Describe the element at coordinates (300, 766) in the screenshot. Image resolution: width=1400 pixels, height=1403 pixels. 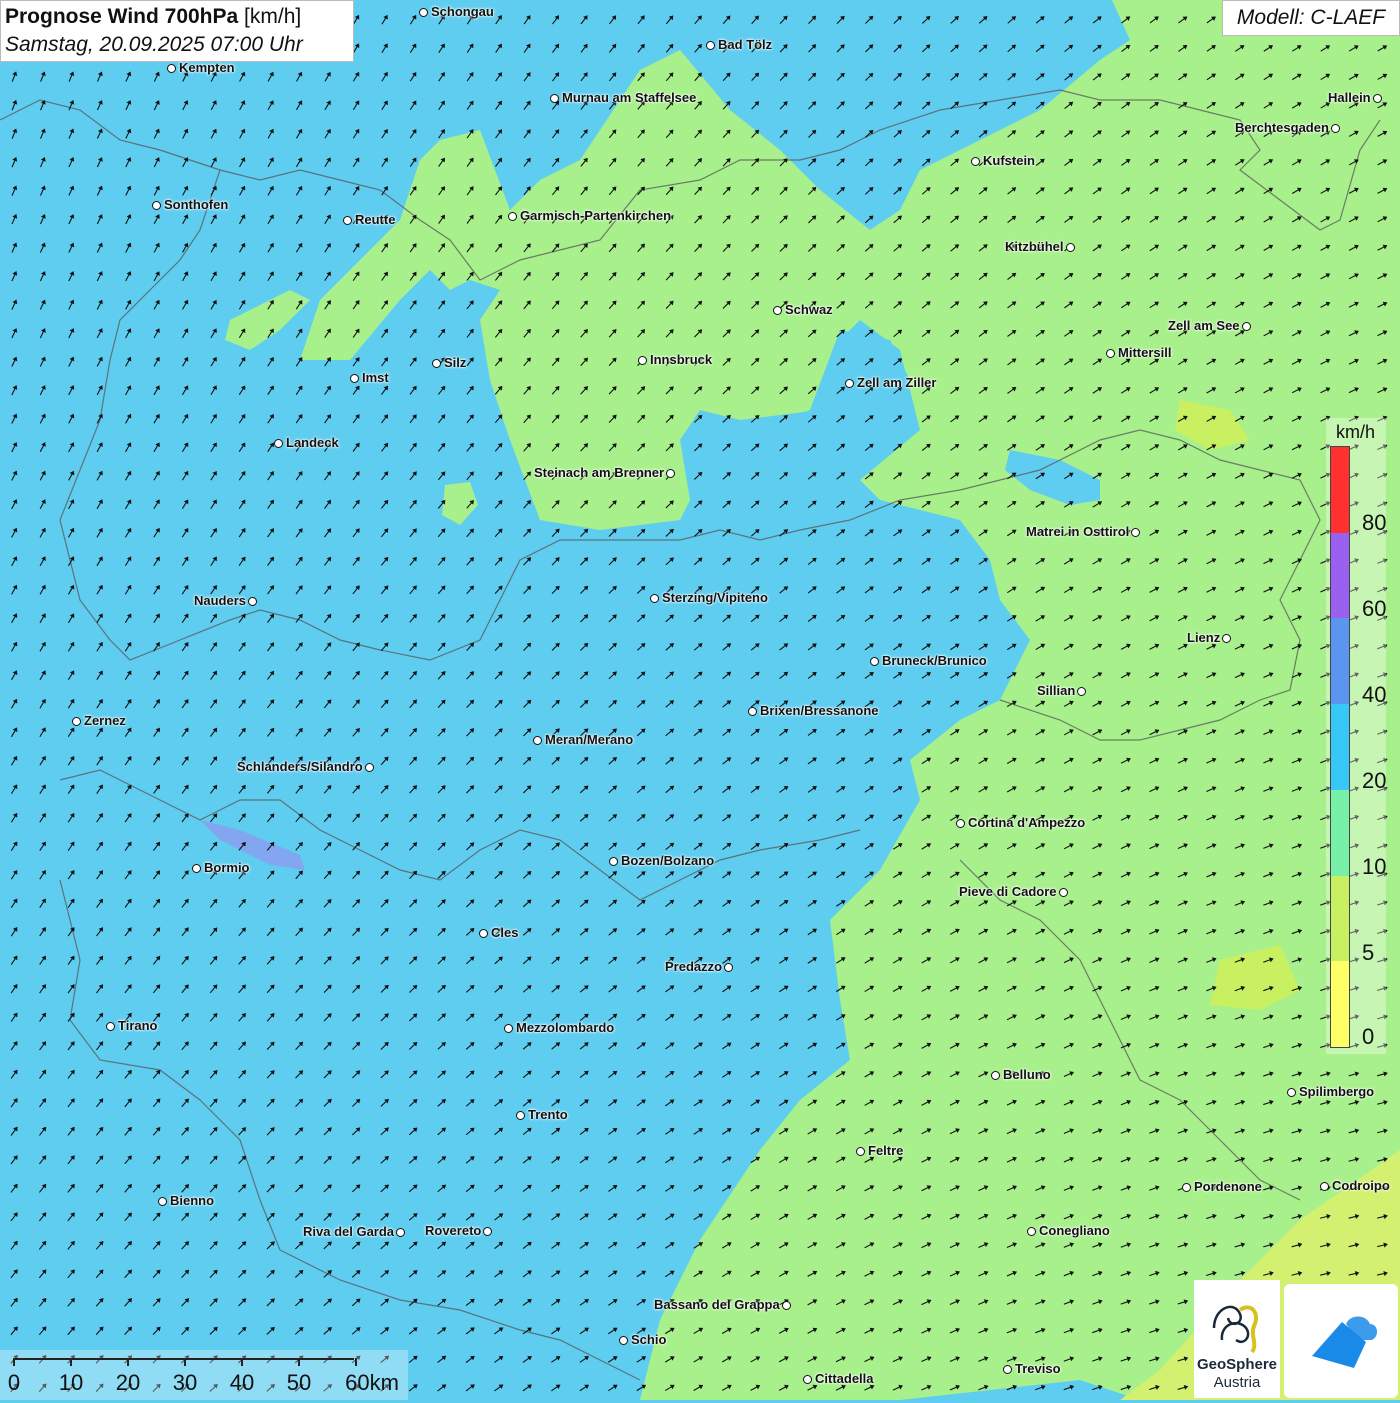
I see `city-label: Schlanders/Silandro` at that location.